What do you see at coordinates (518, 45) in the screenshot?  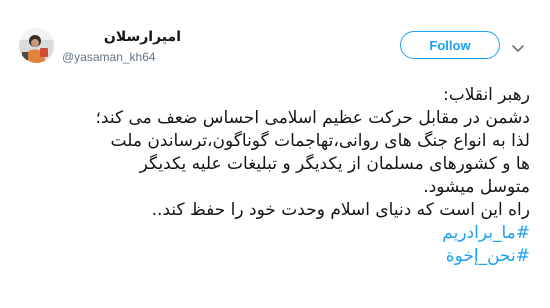 I see `chevron-down-icon` at bounding box center [518, 45].